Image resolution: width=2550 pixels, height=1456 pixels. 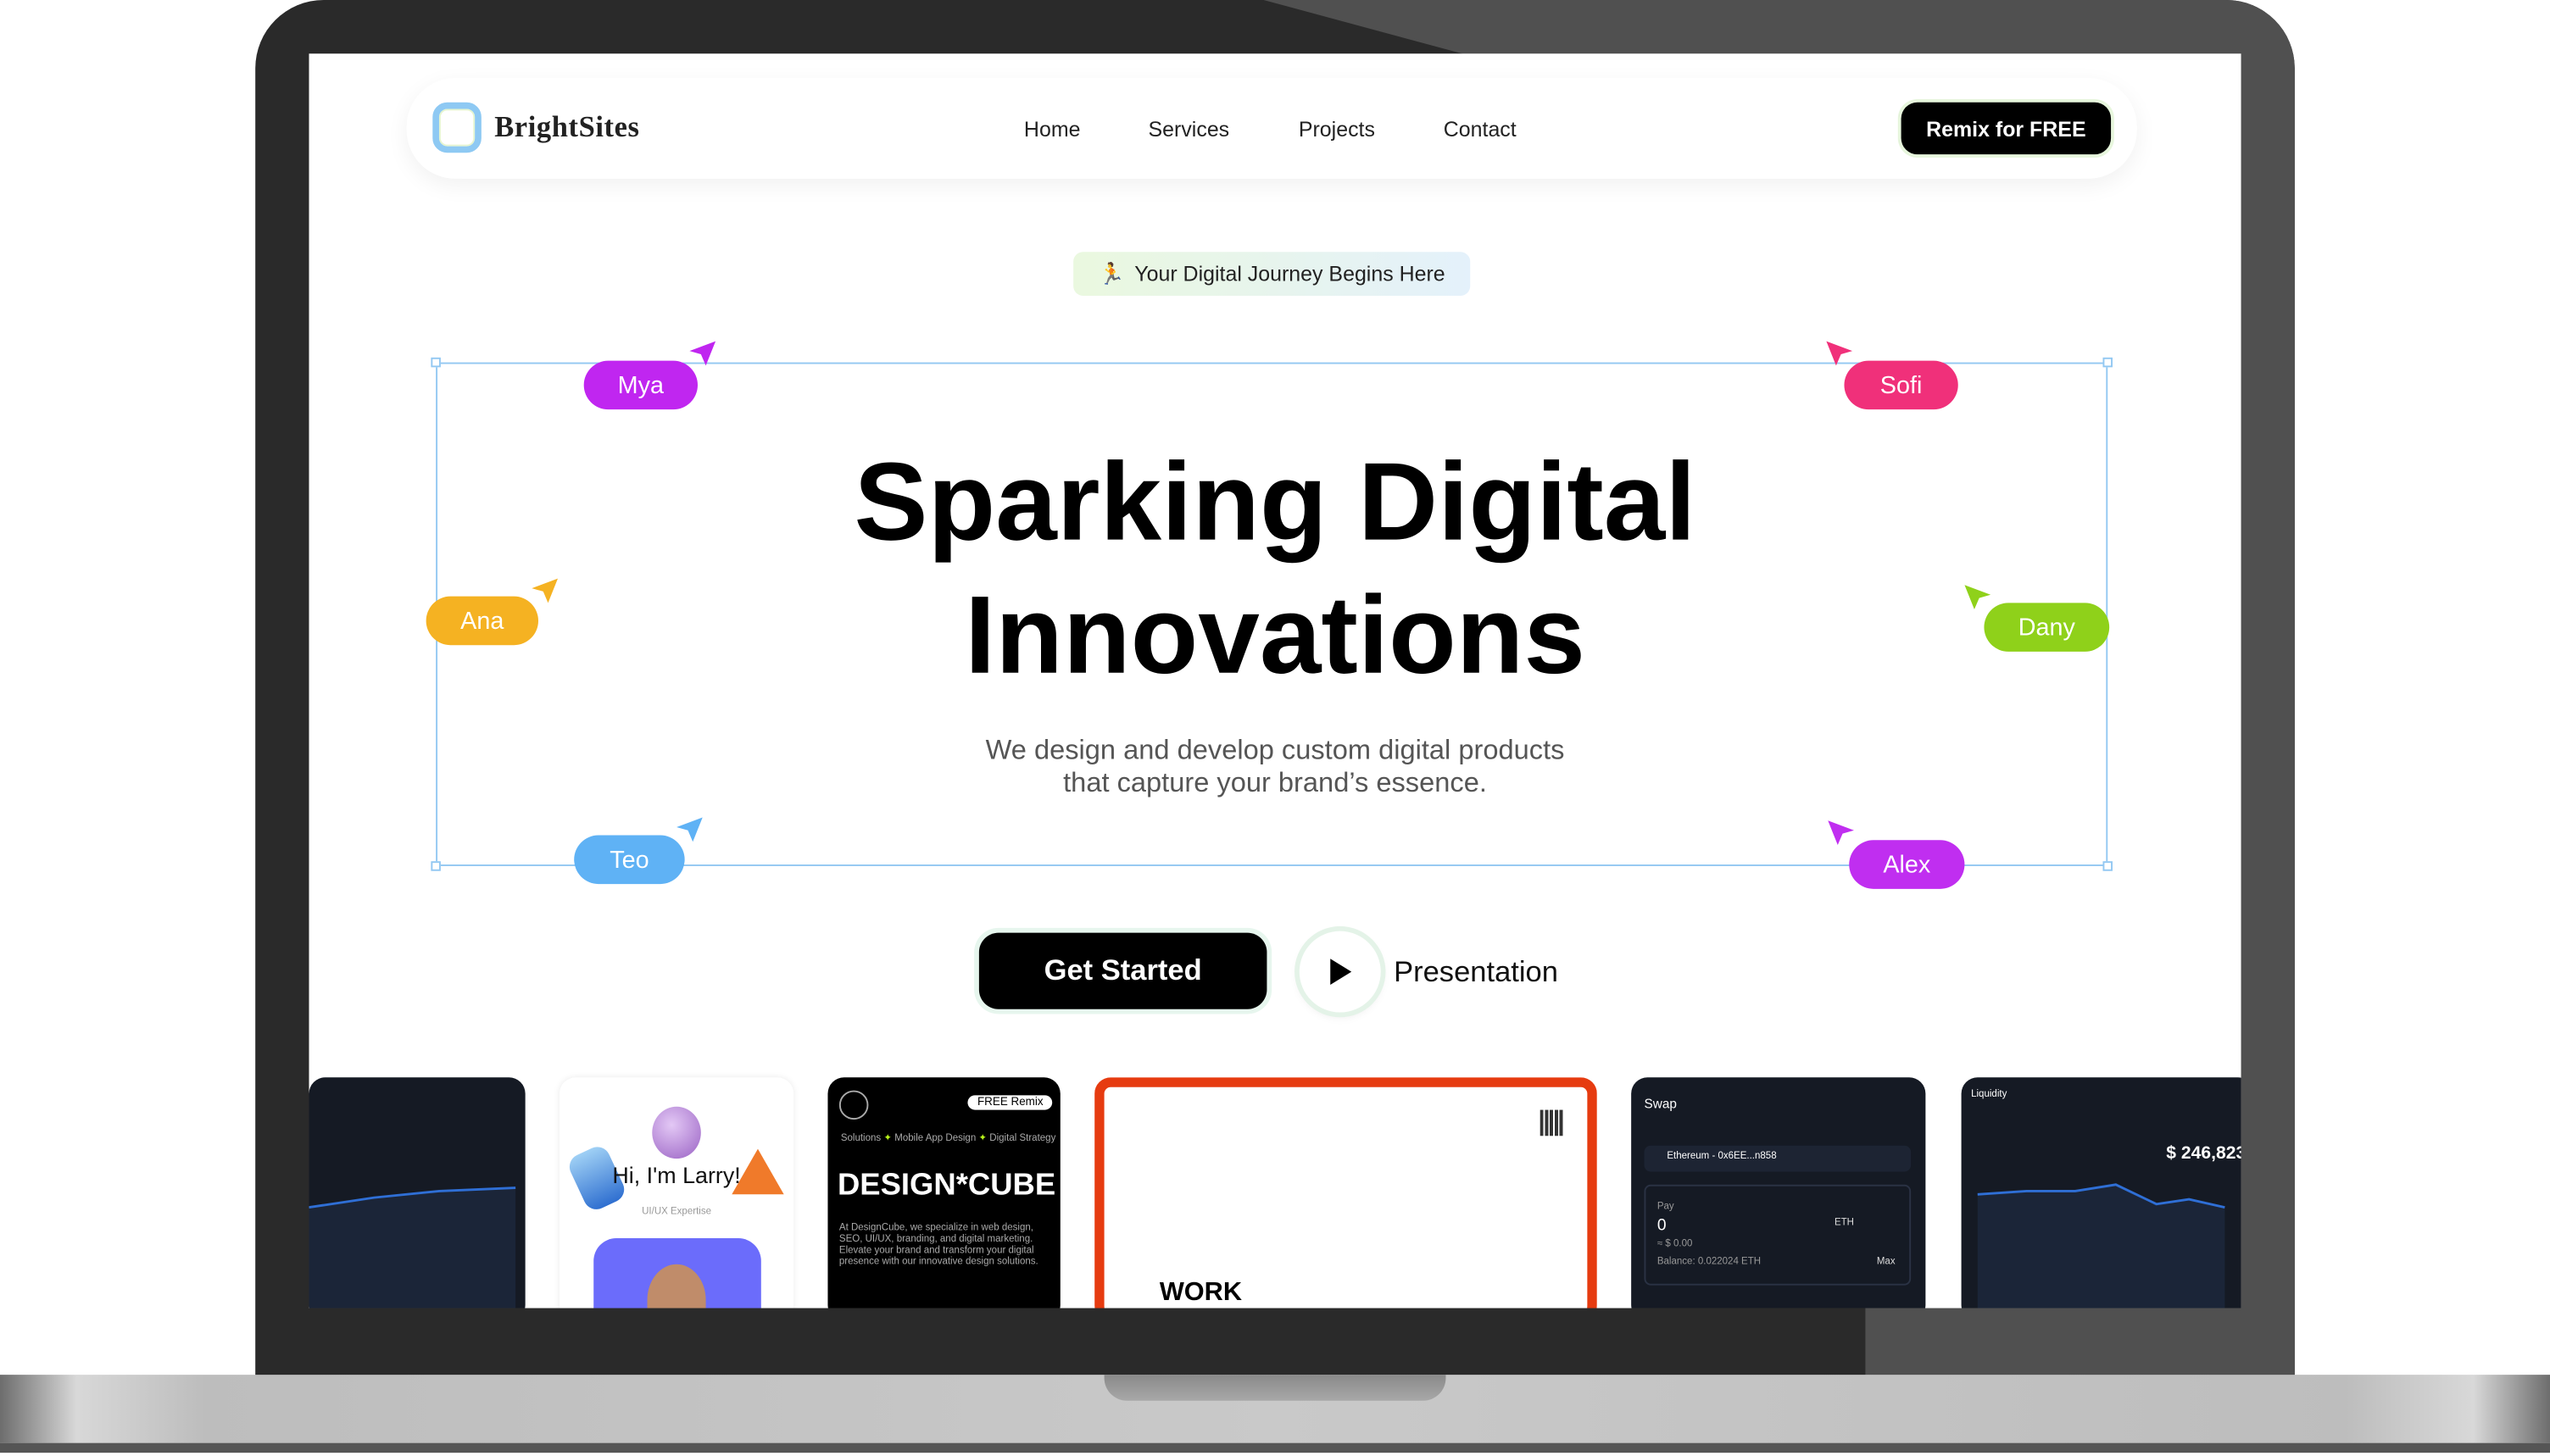 I want to click on remix-button: Remix for FREE, so click(x=2007, y=128).